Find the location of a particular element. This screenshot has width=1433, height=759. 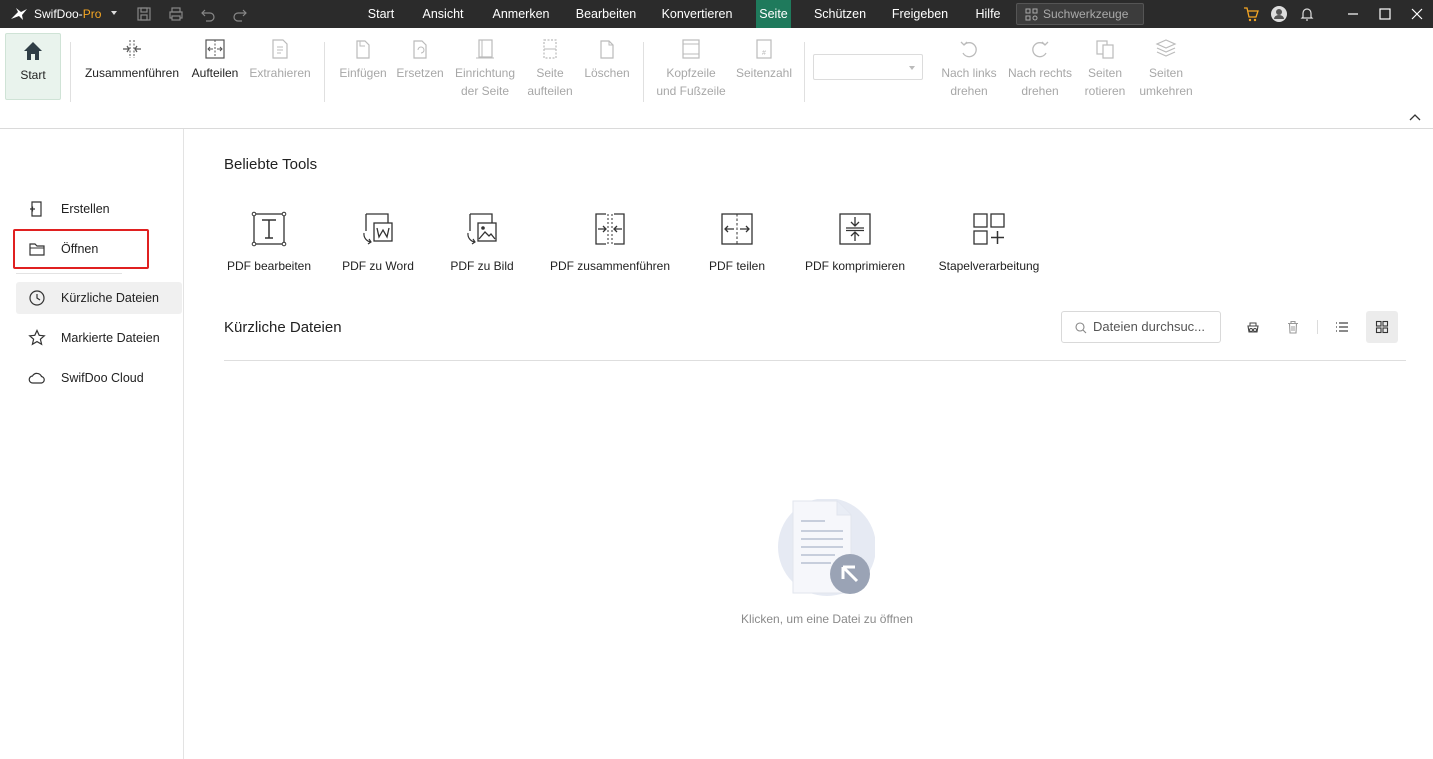

rotate-right-label-line1: Nach rechts is located at coordinates (1040, 73).